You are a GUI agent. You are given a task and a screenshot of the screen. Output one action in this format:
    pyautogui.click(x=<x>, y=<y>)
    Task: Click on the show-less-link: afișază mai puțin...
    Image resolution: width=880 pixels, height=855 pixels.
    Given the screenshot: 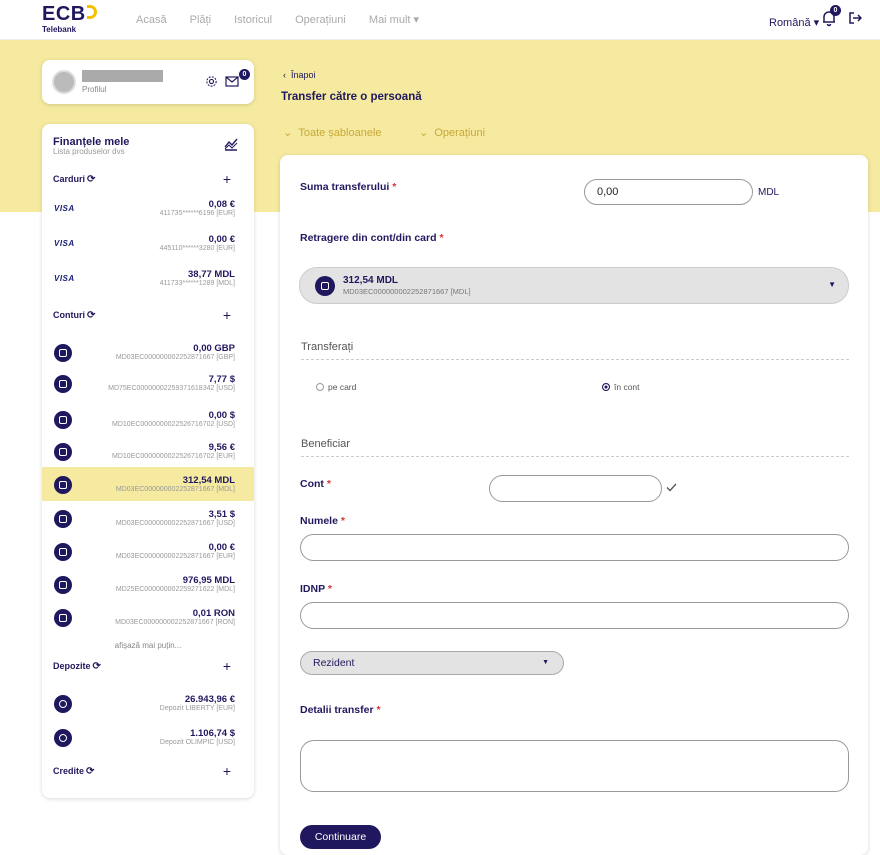 What is the action you would take?
    pyautogui.click(x=148, y=645)
    